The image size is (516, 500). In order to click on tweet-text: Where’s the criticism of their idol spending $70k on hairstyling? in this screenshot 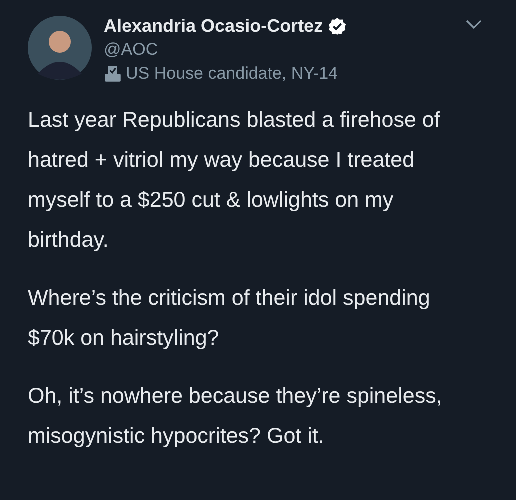, I will do `click(230, 318)`.